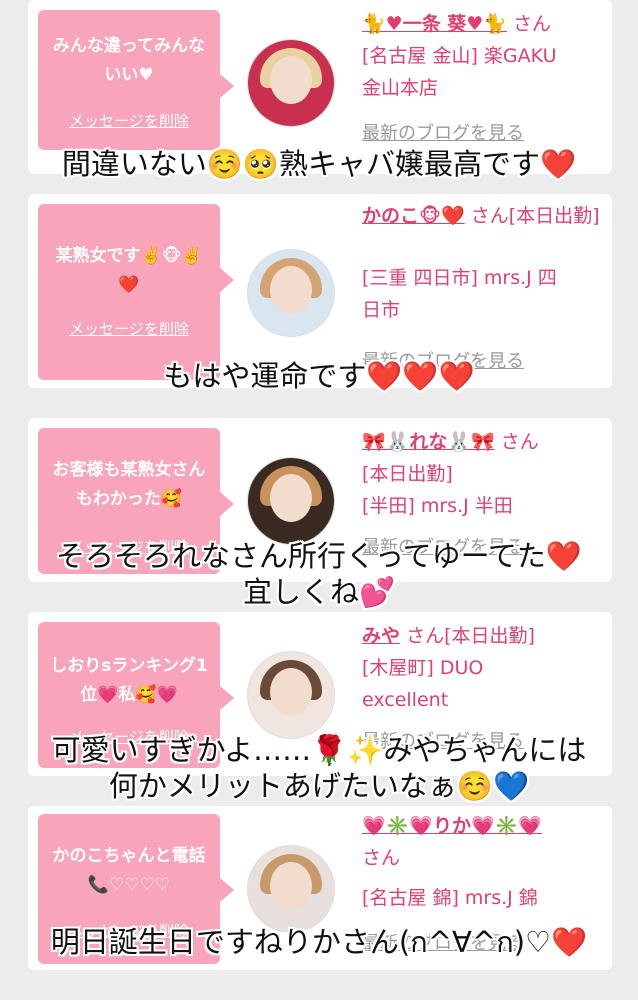 This screenshot has height=1000, width=638. Describe the element at coordinates (129, 270) in the screenshot. I see `message-text: 某熟女です✌️🐵✌️❤️` at that location.